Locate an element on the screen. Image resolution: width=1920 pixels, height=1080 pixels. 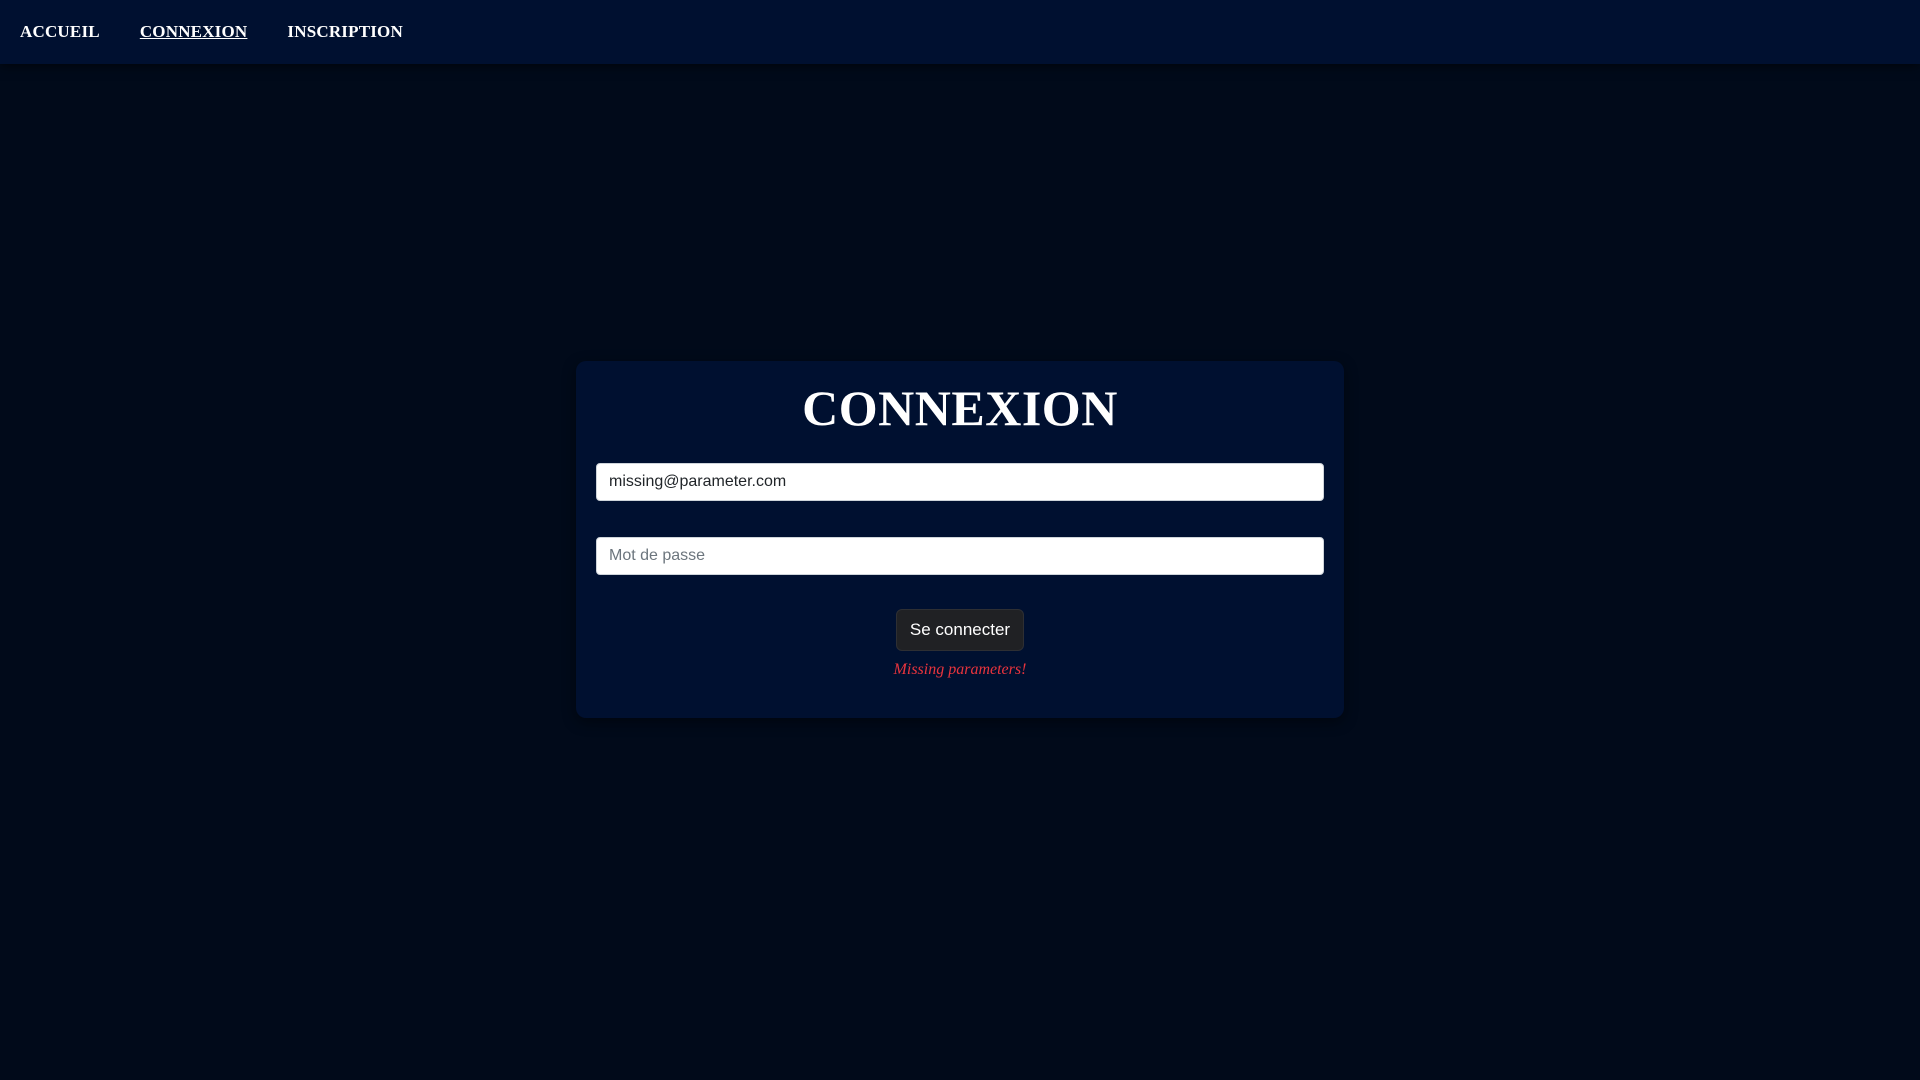
login-title: CONNEXION is located at coordinates (960, 408).